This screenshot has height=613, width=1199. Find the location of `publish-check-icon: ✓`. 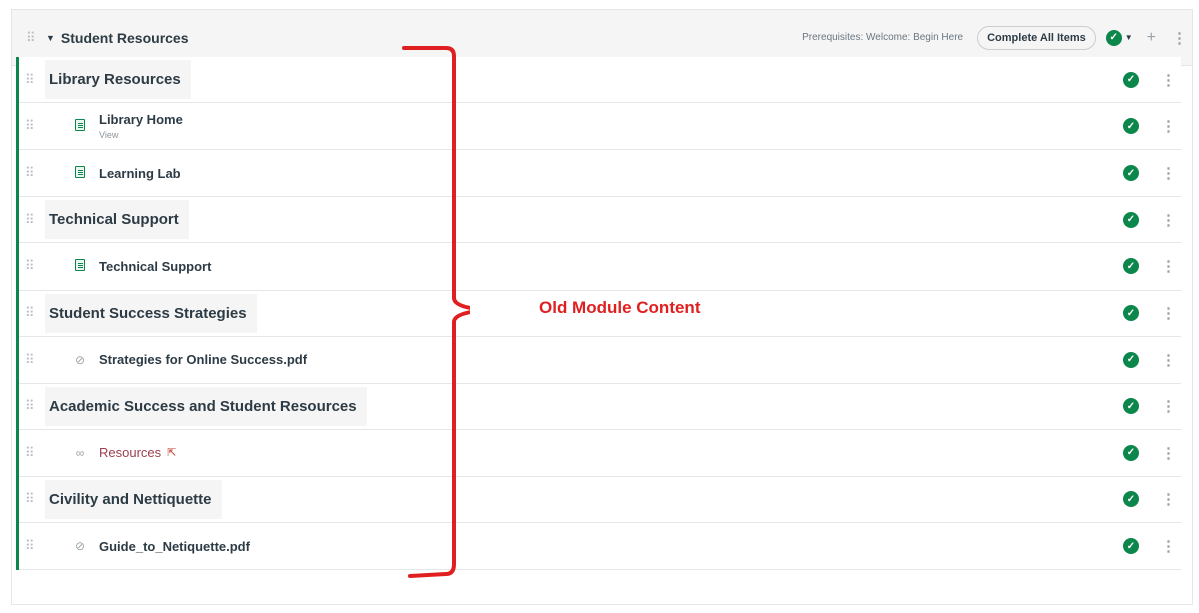

publish-check-icon: ✓ is located at coordinates (1113, 37).